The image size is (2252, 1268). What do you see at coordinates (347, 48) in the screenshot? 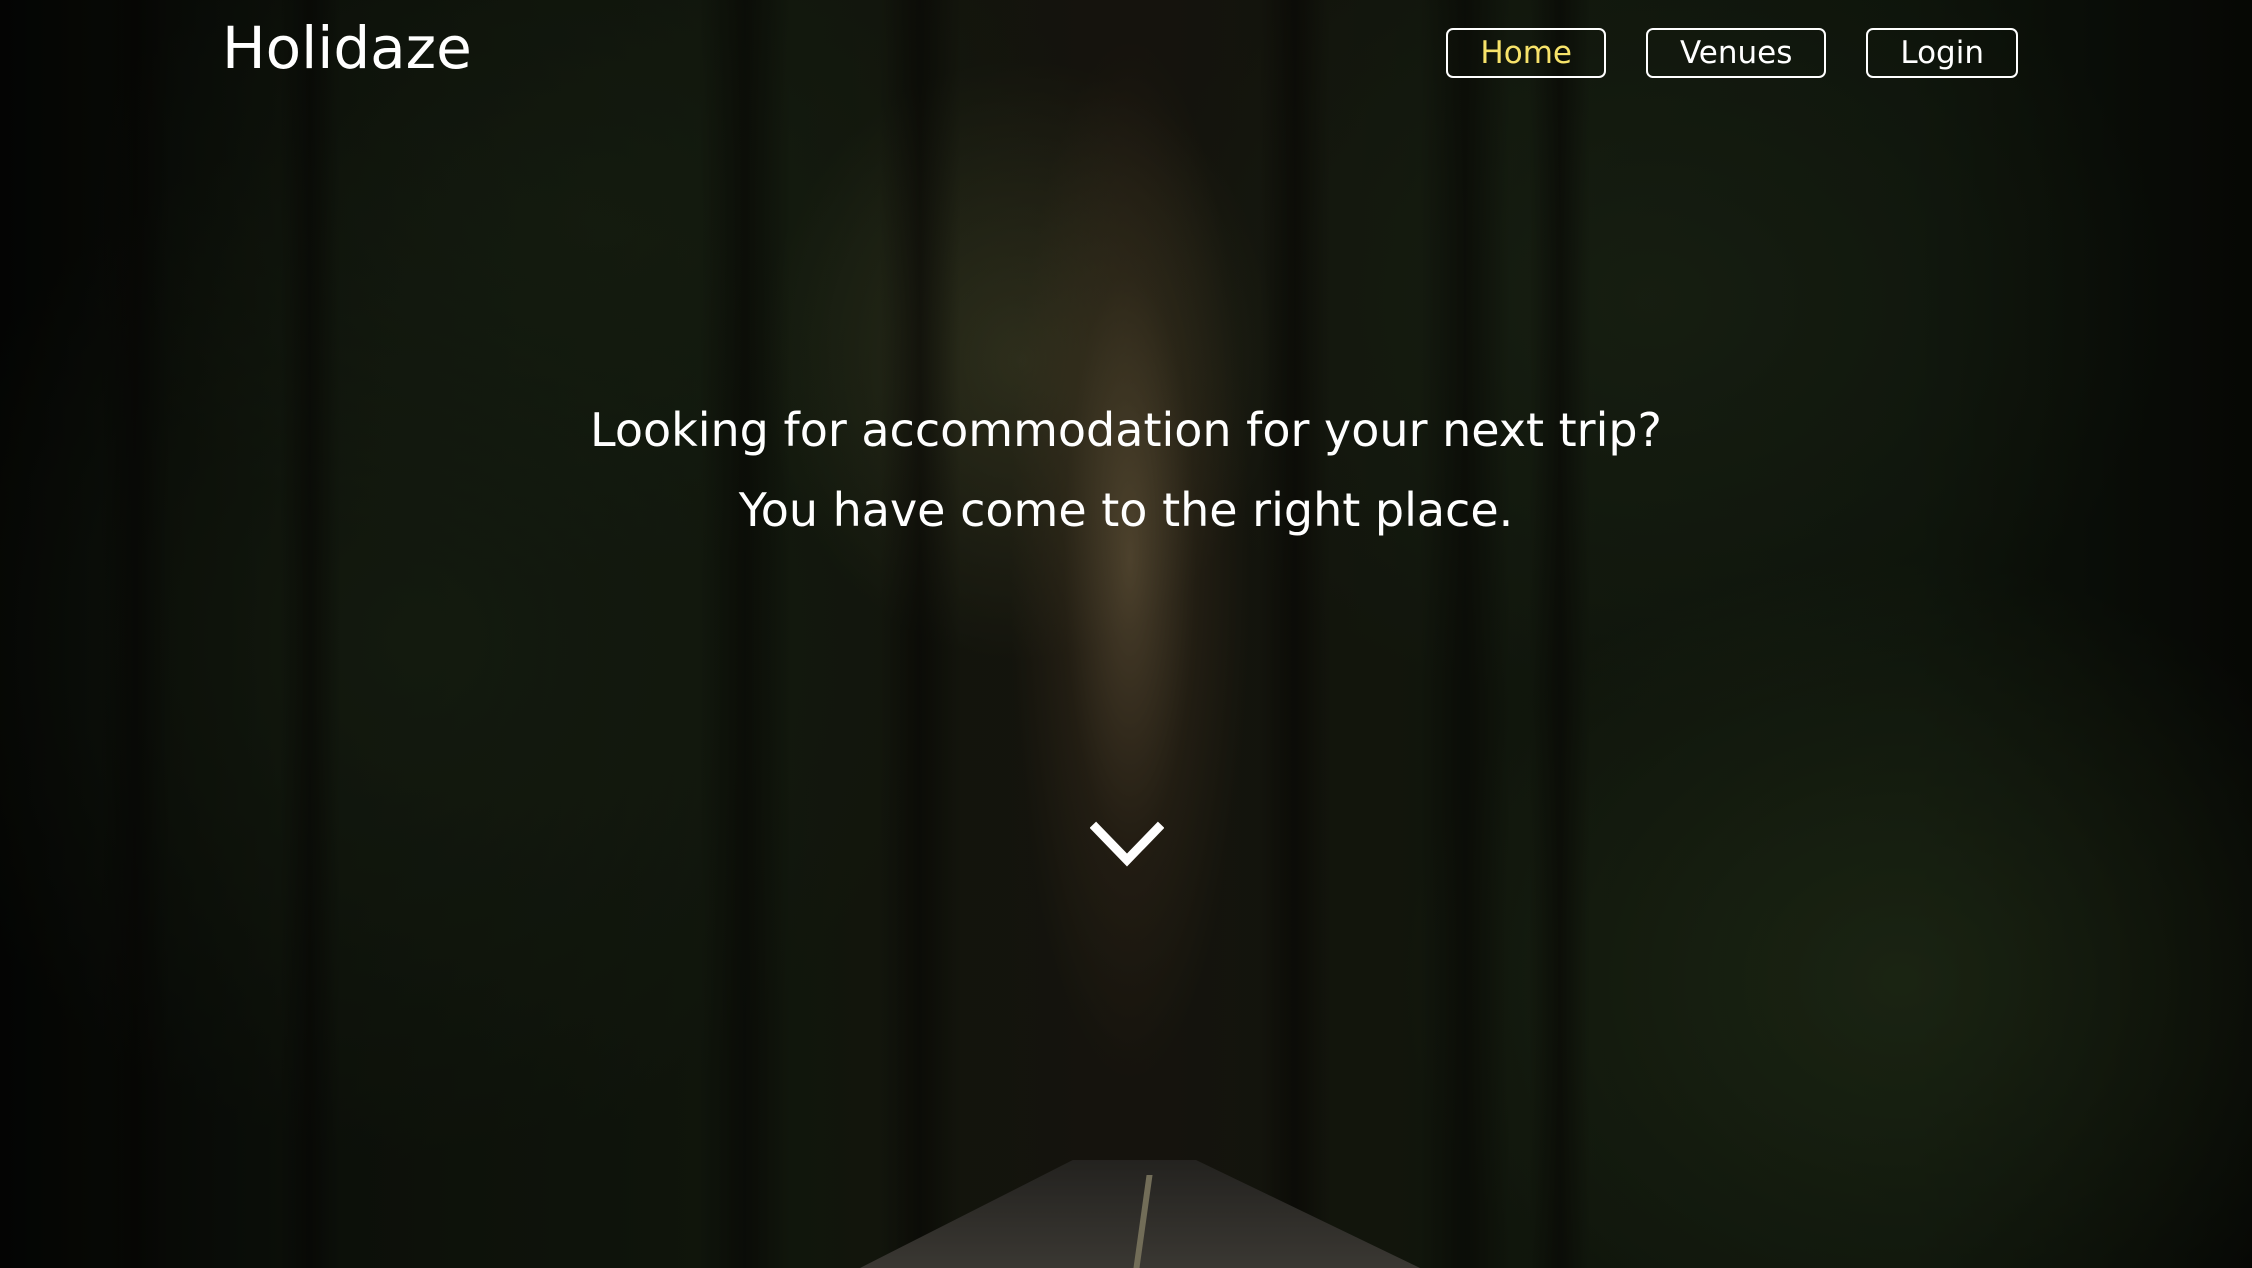
I see `site-logo: Holidaze` at bounding box center [347, 48].